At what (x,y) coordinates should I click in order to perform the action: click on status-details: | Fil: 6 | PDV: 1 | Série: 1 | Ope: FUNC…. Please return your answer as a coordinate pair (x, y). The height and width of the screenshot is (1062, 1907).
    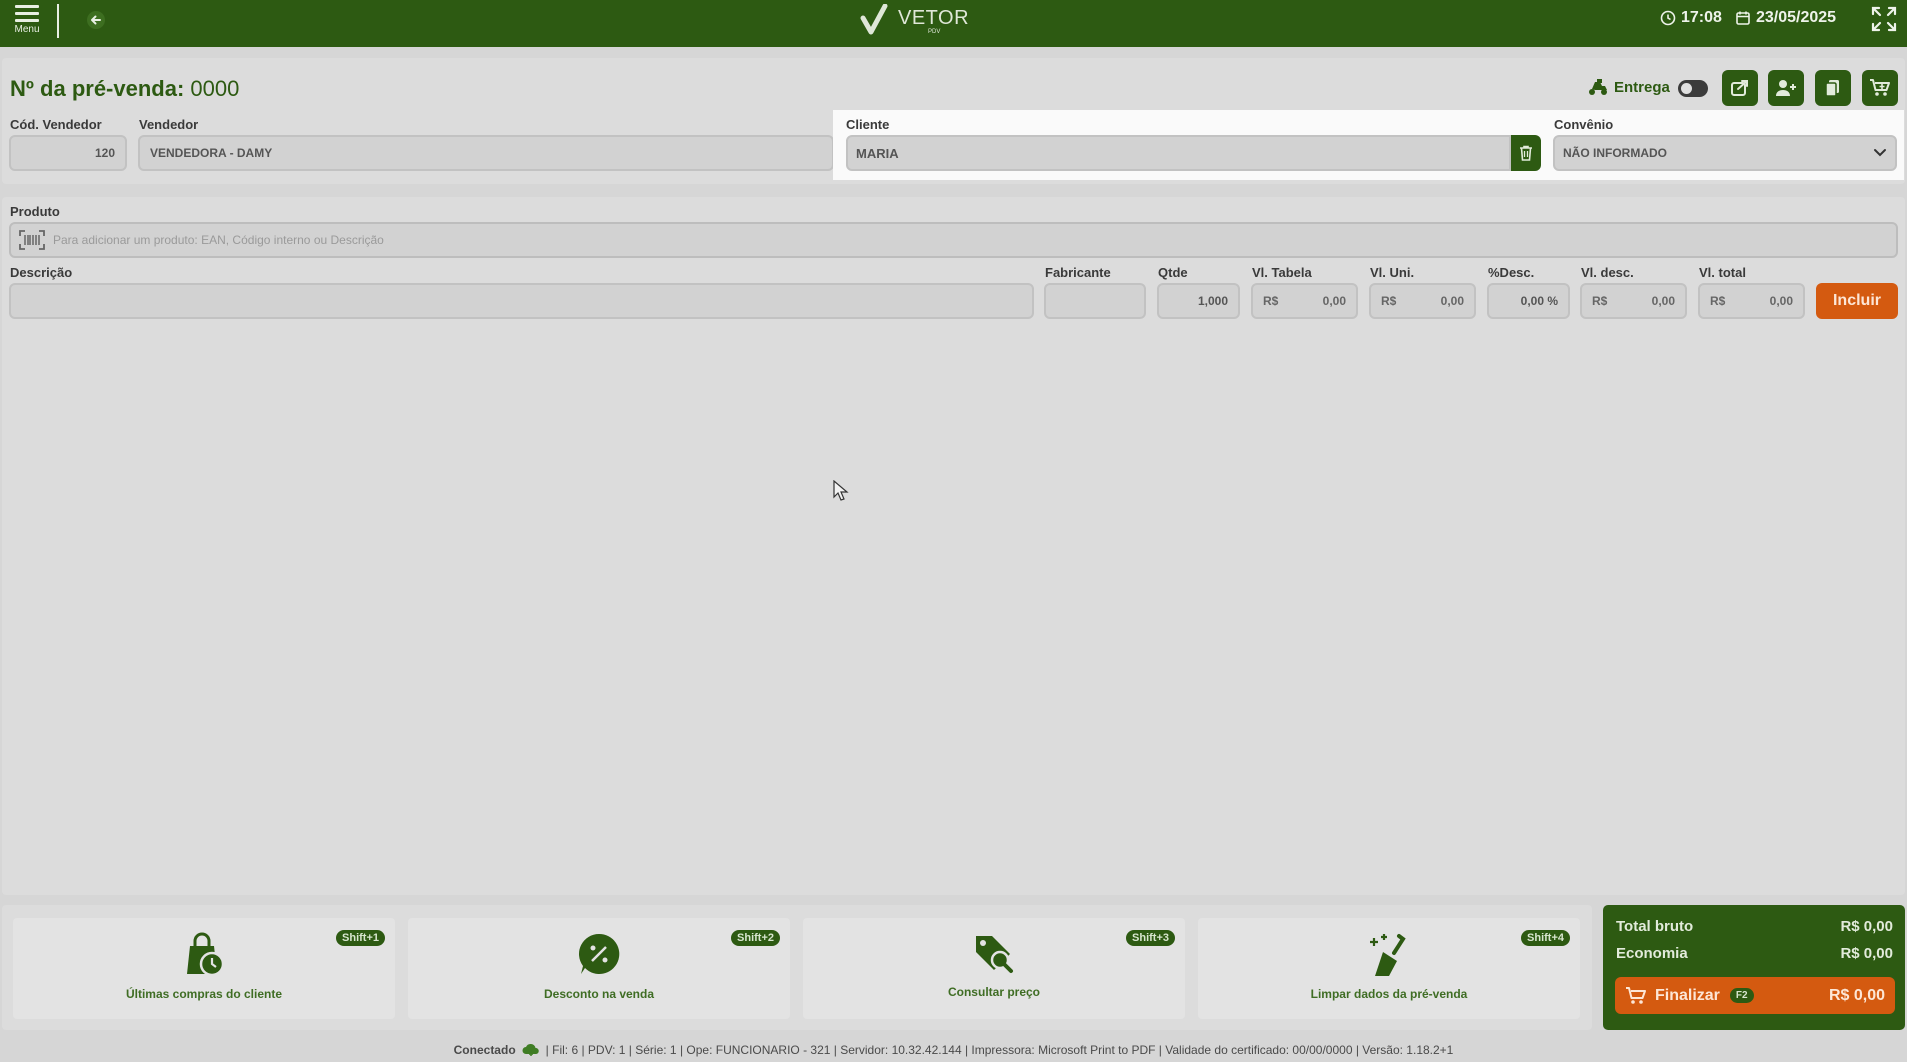
    Looking at the image, I should click on (999, 1050).